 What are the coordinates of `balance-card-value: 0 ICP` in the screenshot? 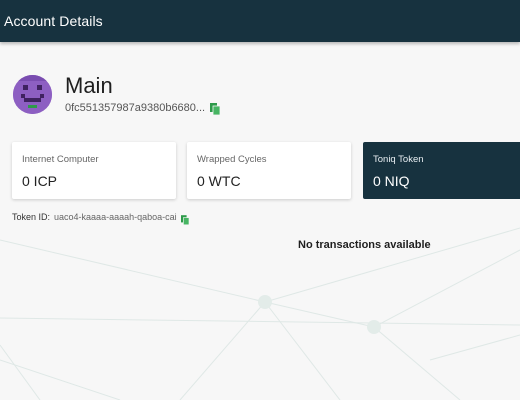 It's located at (40, 181).